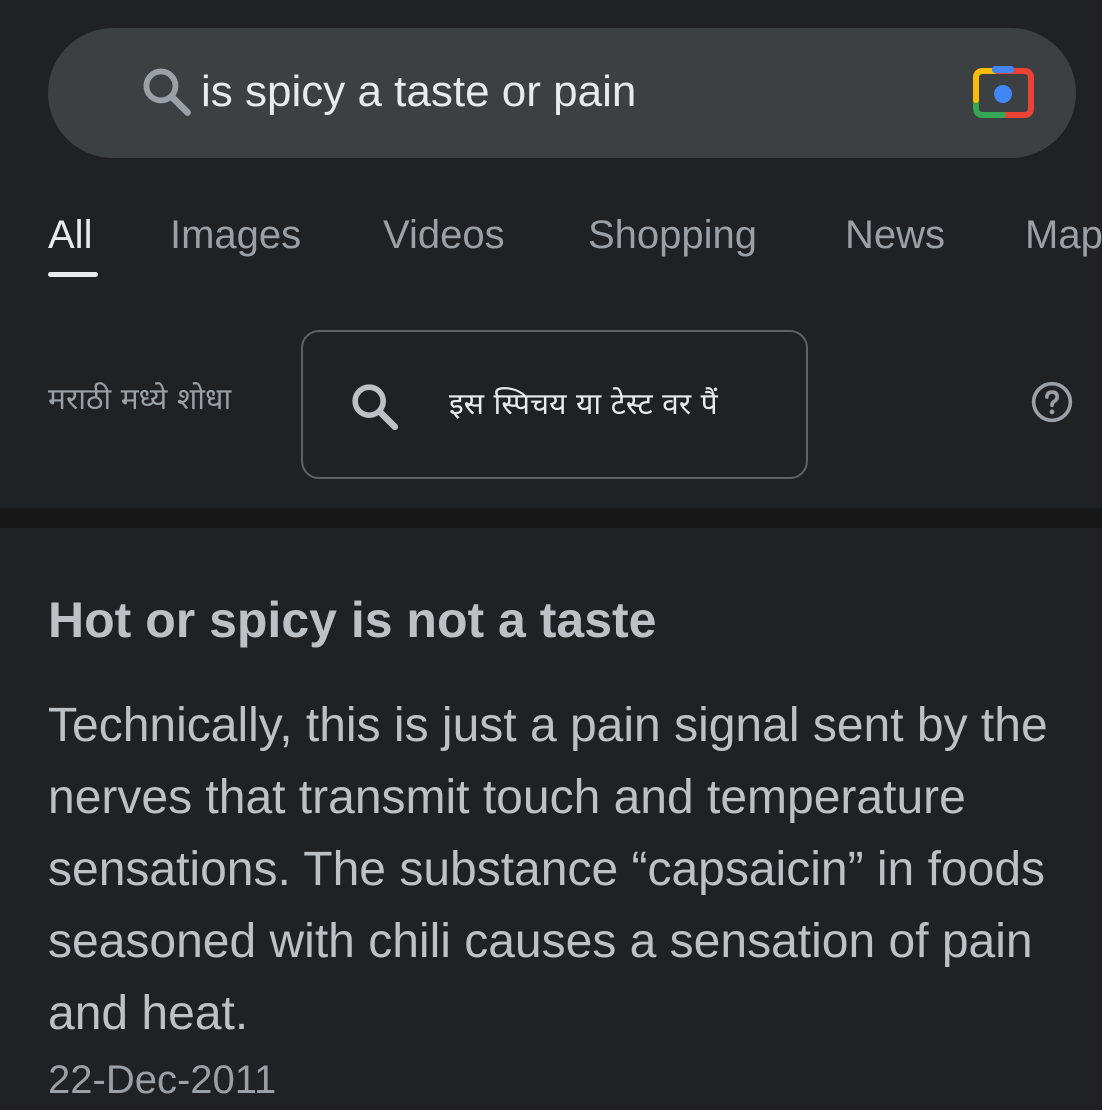 This screenshot has width=1102, height=1110. I want to click on tab-images: Images, so click(235, 235).